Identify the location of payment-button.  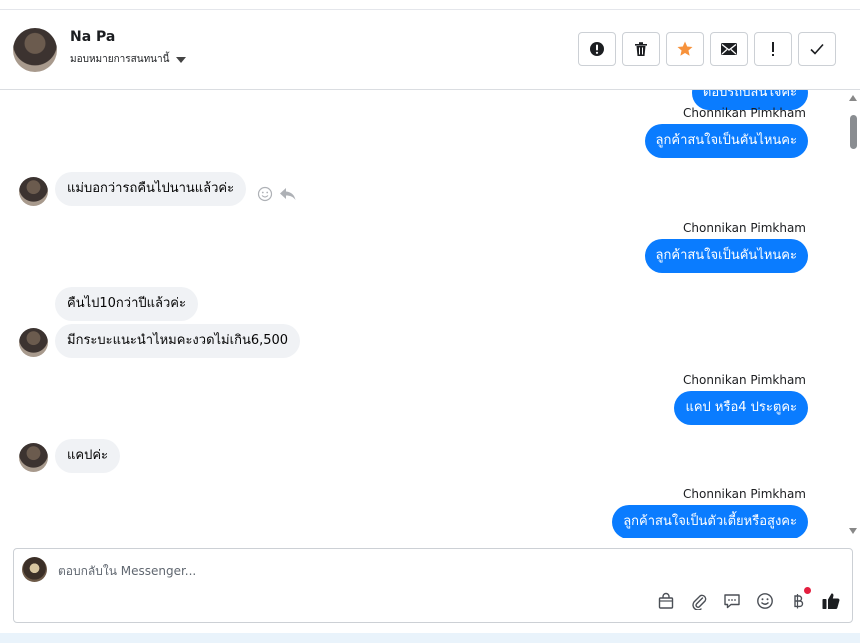
(799, 599).